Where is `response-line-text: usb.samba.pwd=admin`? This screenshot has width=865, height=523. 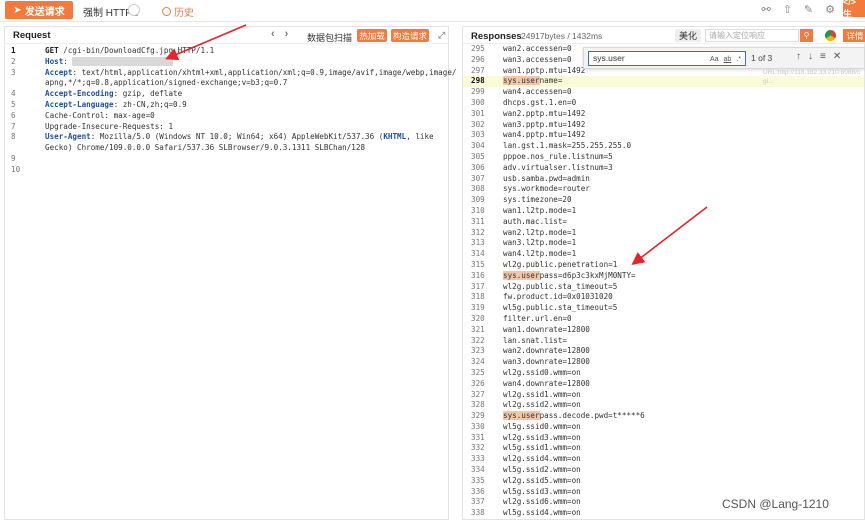 response-line-text: usb.samba.pwd=admin is located at coordinates (546, 179).